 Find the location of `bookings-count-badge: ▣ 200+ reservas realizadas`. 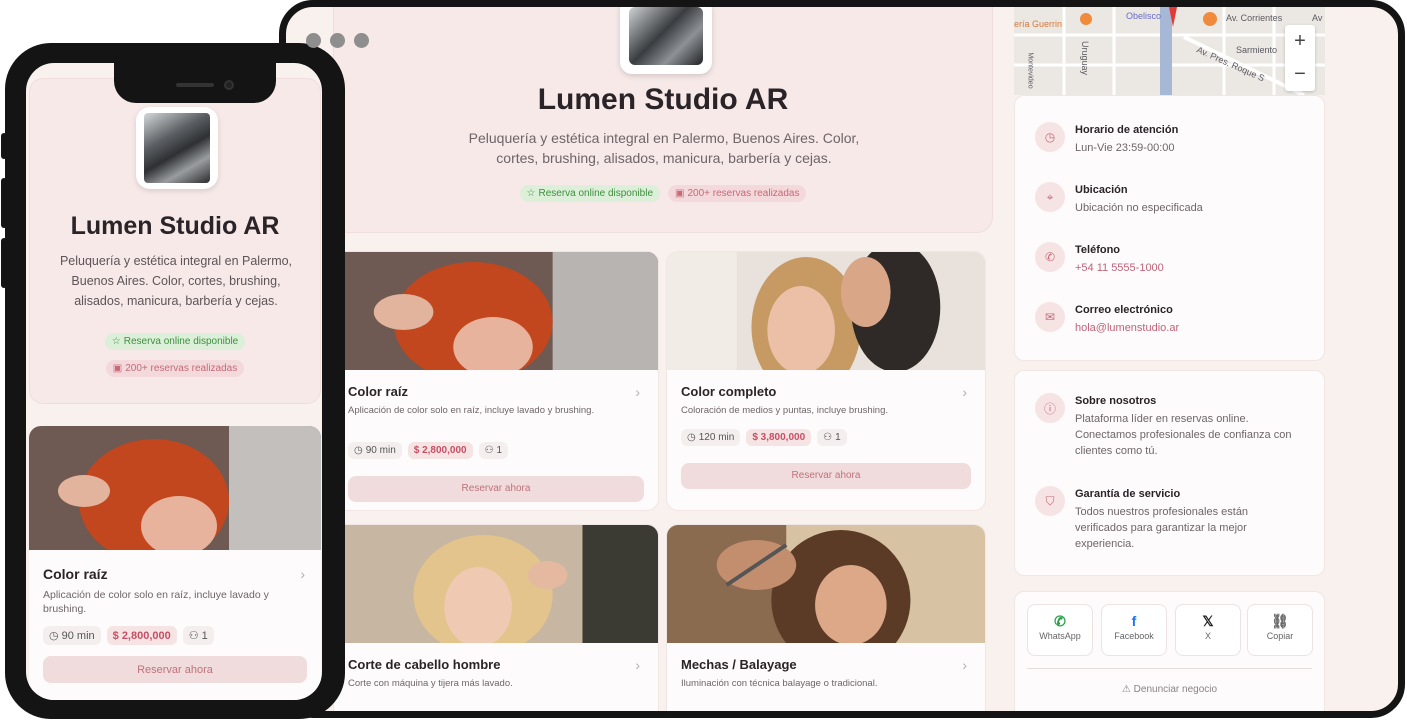

bookings-count-badge: ▣ 200+ reservas realizadas is located at coordinates (737, 193).